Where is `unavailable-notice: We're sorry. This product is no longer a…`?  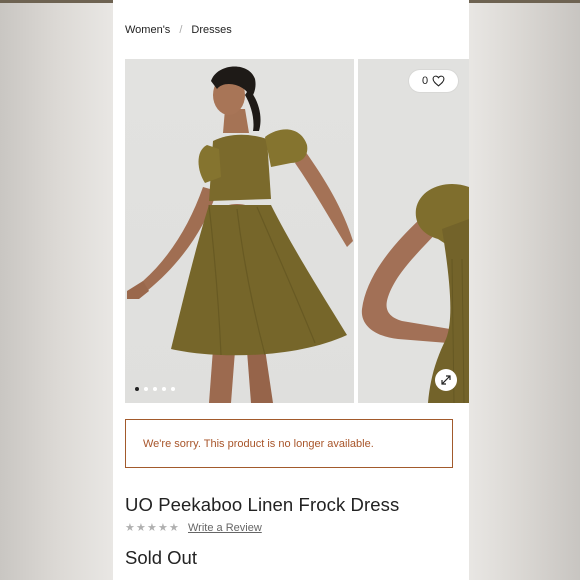
unavailable-notice: We're sorry. This product is no longer a… is located at coordinates (289, 443).